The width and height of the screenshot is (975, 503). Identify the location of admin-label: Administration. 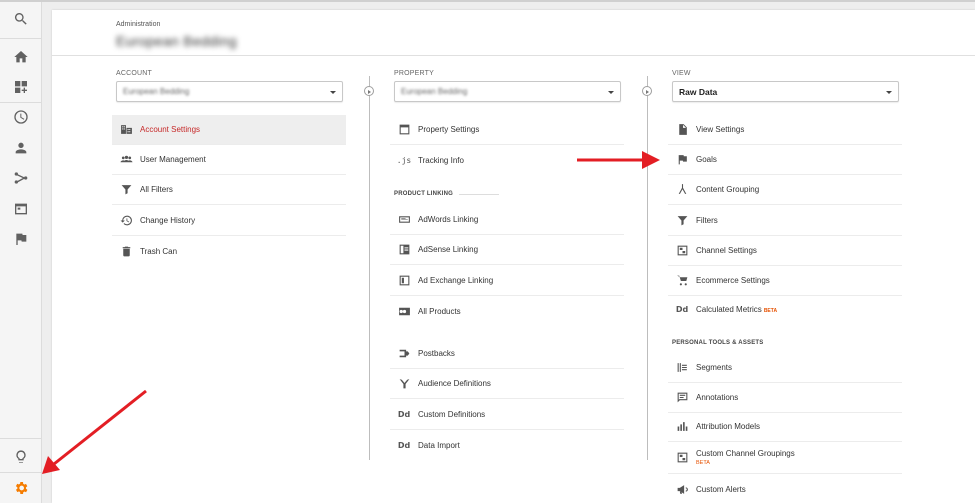
(138, 24).